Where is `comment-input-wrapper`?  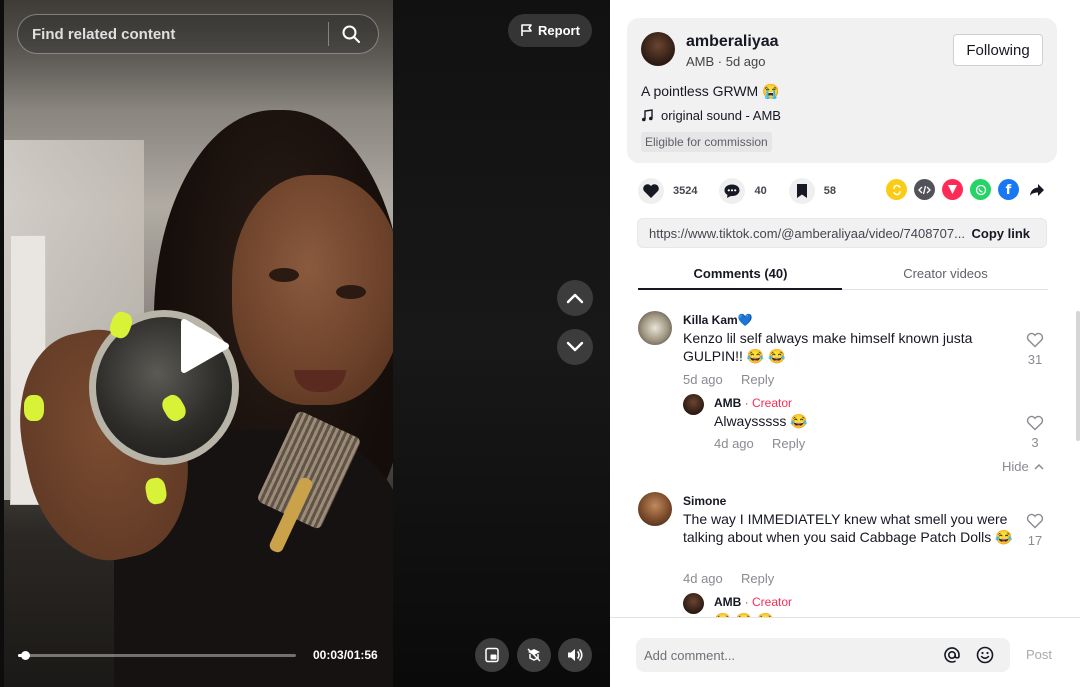
comment-input-wrapper is located at coordinates (823, 655).